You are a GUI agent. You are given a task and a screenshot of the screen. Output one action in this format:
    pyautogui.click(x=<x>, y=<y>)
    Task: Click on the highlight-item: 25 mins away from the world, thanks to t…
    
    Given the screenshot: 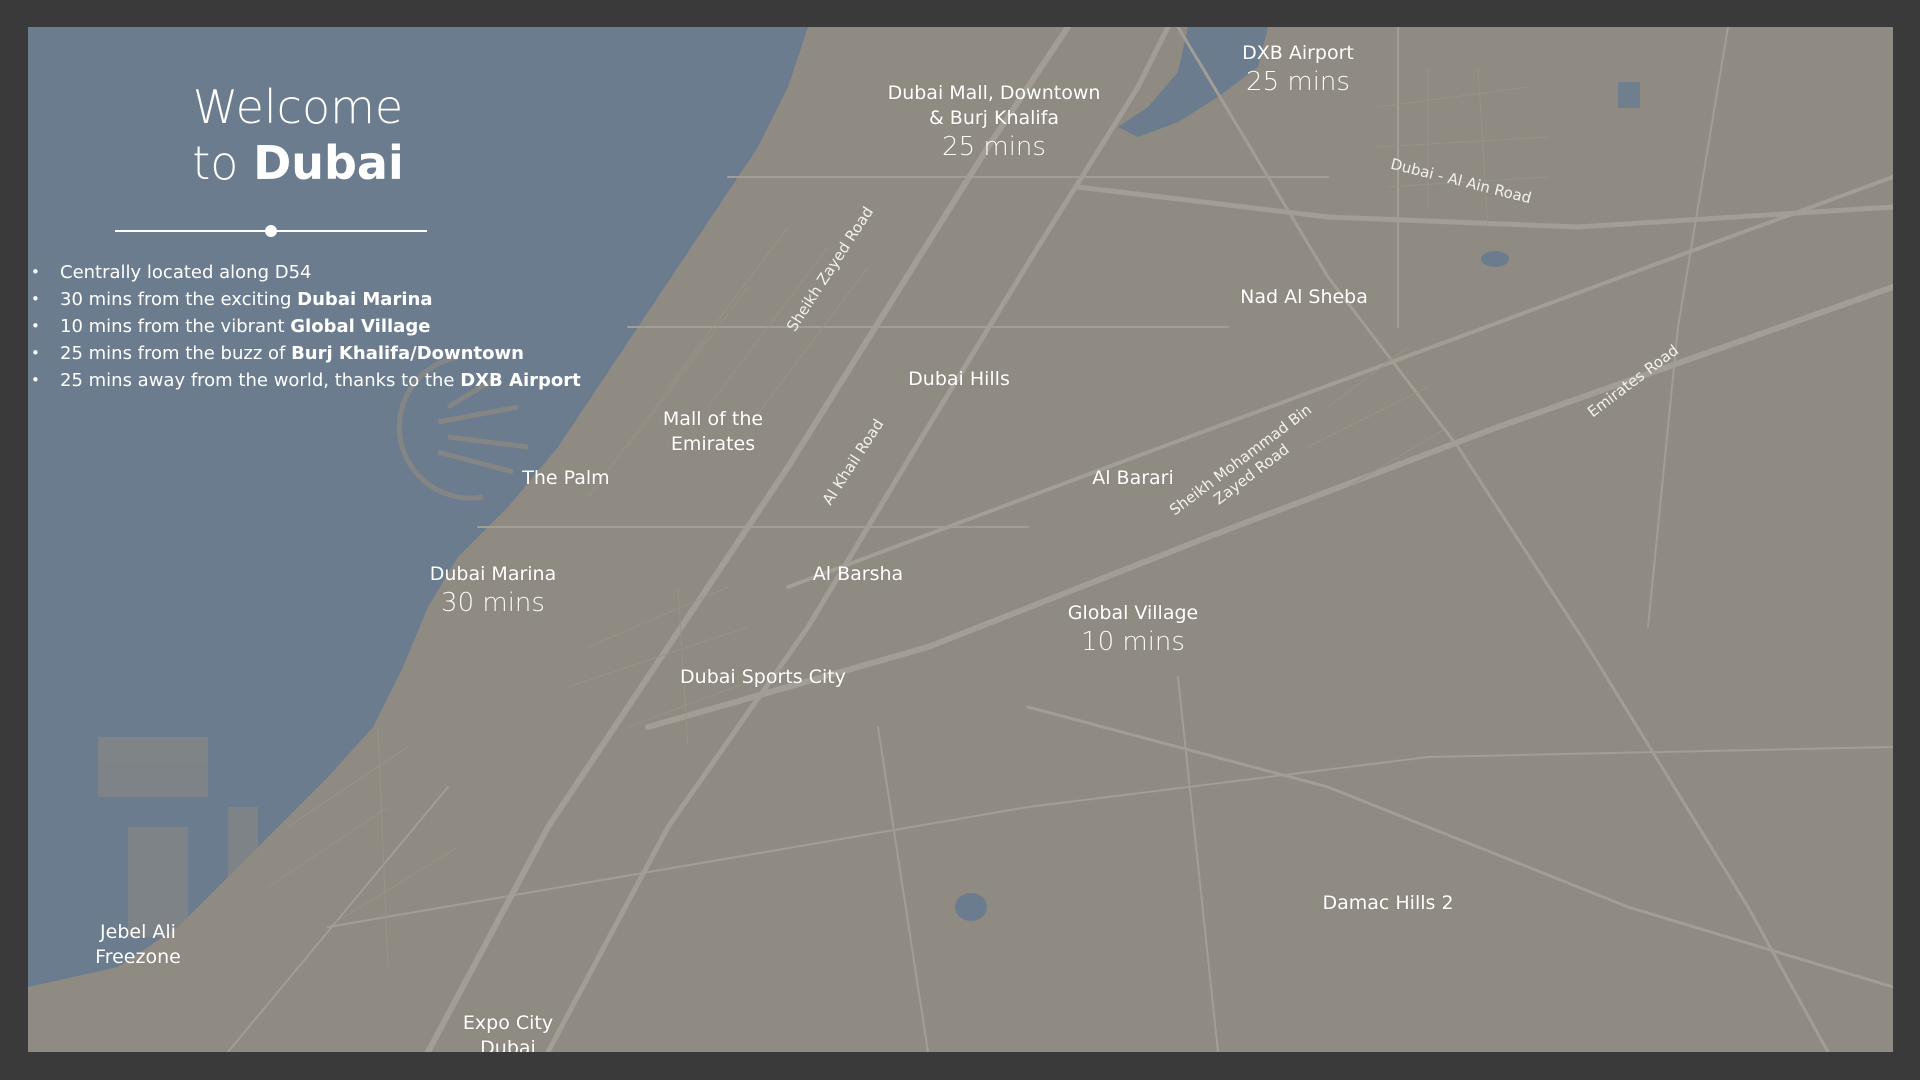 What is the action you would take?
    pyautogui.click(x=304, y=380)
    